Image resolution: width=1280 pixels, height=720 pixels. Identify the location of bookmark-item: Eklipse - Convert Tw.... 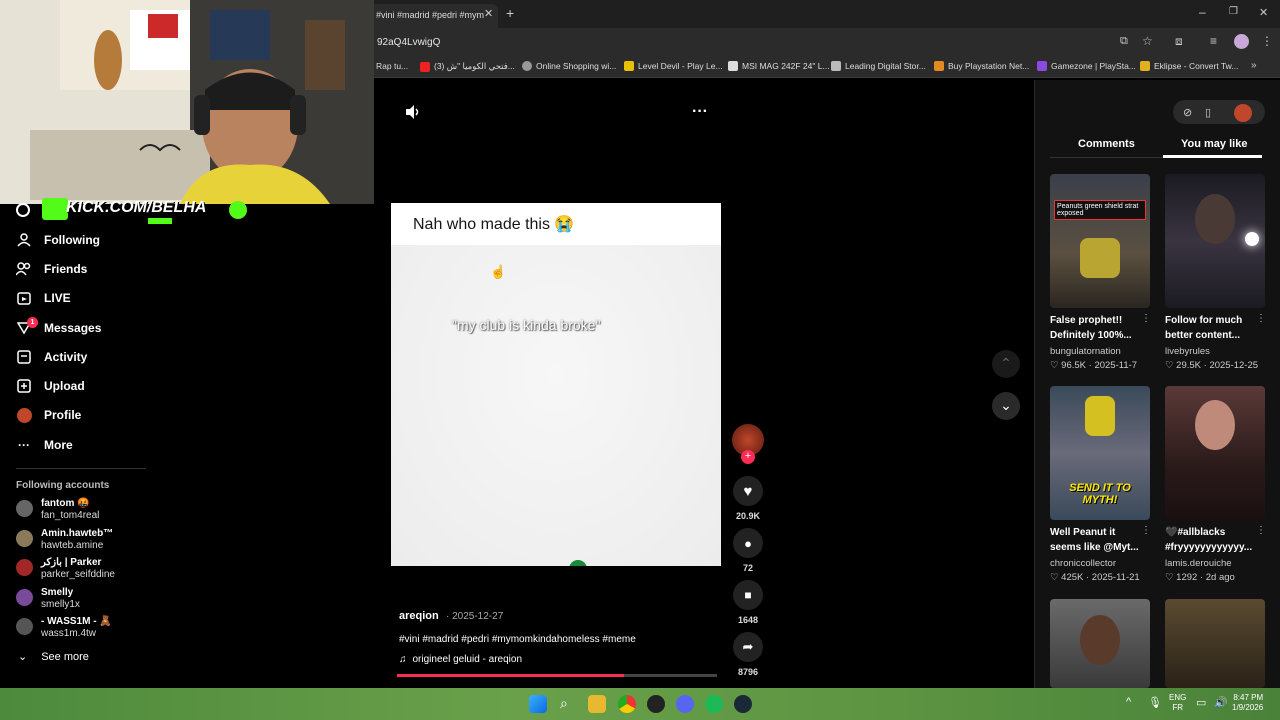
(1189, 66).